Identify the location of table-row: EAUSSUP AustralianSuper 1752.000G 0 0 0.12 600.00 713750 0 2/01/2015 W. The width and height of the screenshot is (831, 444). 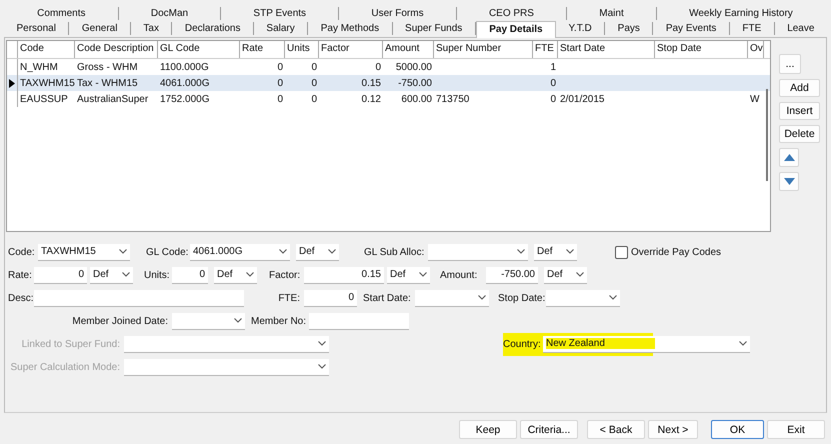
(388, 99).